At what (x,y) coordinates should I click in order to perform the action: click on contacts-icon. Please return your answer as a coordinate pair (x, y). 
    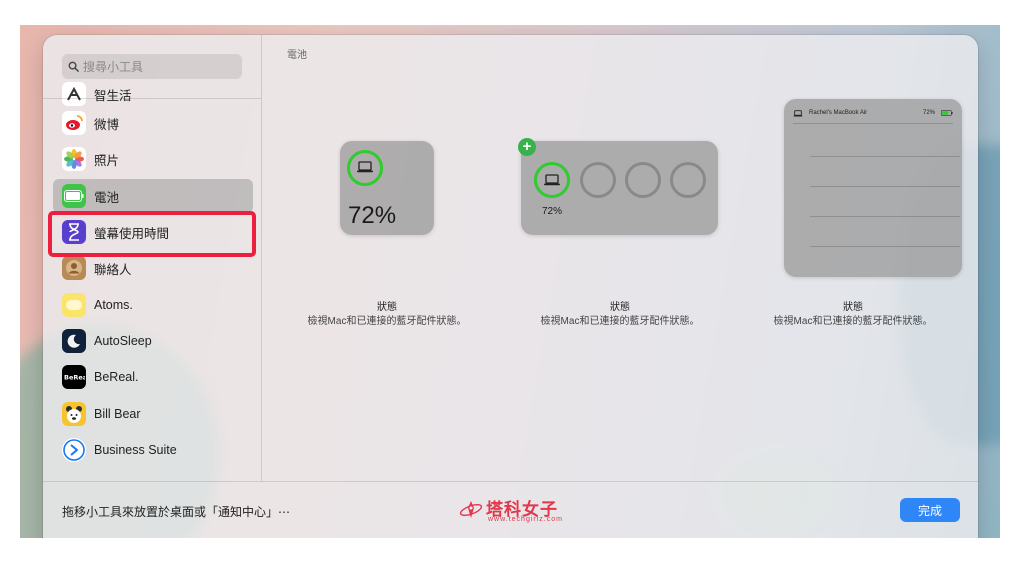
    Looking at the image, I should click on (74, 268).